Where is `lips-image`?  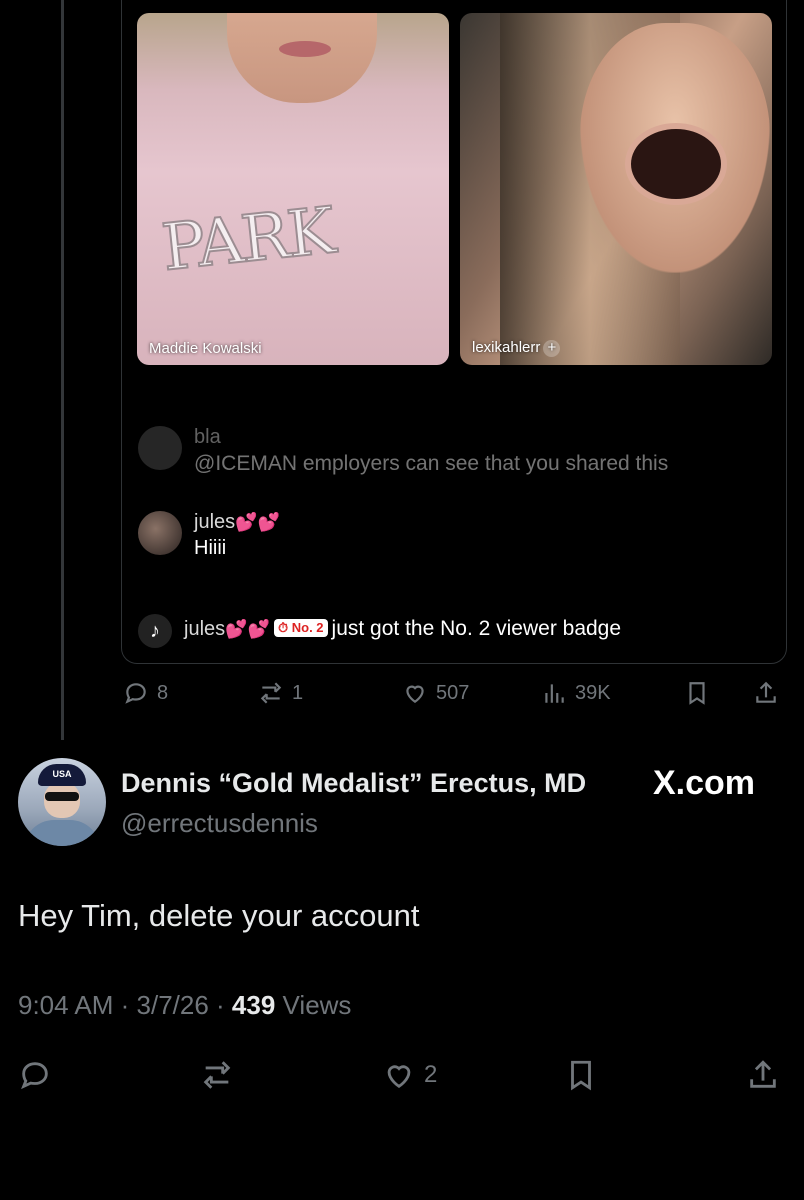 lips-image is located at coordinates (305, 49).